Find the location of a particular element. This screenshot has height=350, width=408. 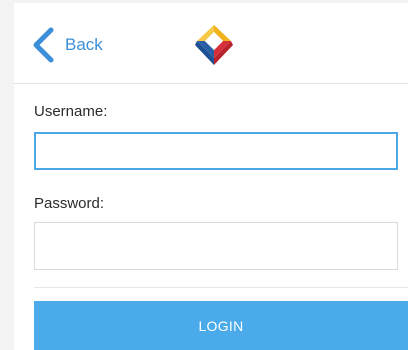

back-label: Back is located at coordinates (84, 44).